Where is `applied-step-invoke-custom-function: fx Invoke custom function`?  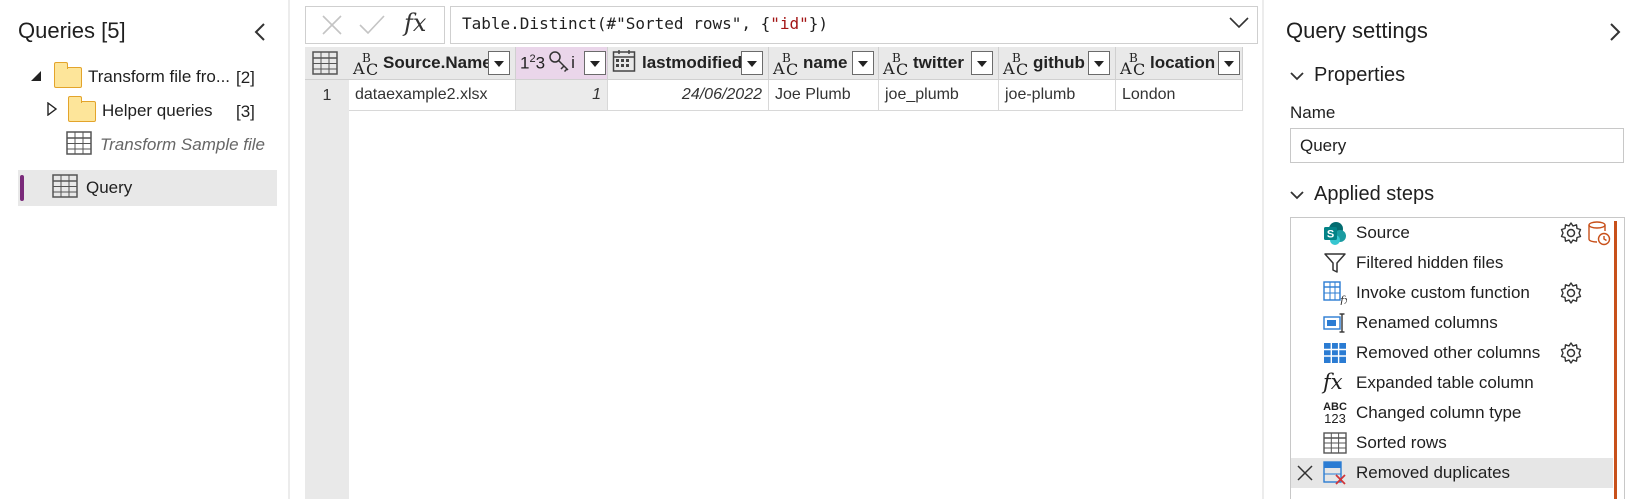 applied-step-invoke-custom-function: fx Invoke custom function is located at coordinates (1452, 293).